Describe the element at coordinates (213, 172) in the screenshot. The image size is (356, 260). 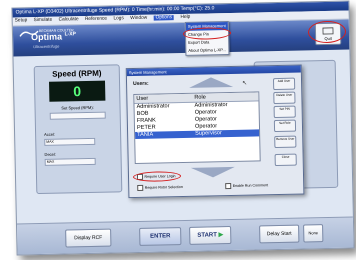
I see `scroll-down-arrow-icon` at that location.